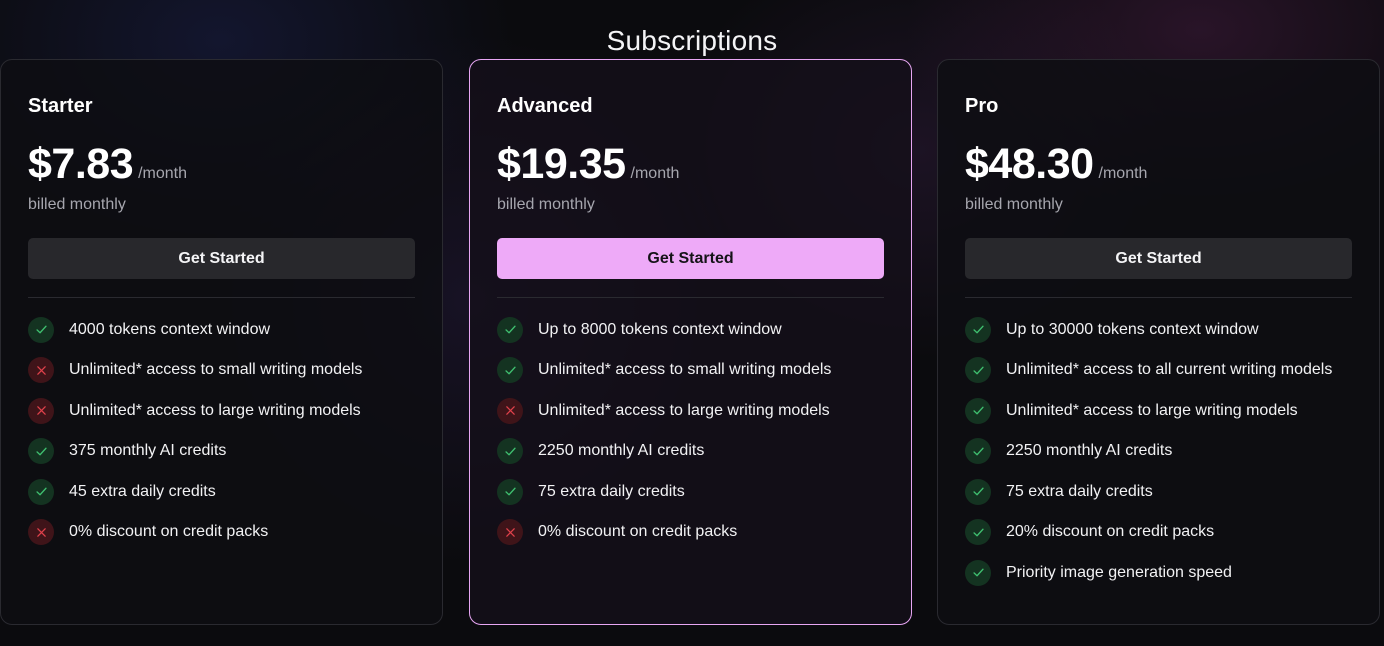 The height and width of the screenshot is (646, 1384). Describe the element at coordinates (561, 164) in the screenshot. I see `plan-price: $19.35` at that location.